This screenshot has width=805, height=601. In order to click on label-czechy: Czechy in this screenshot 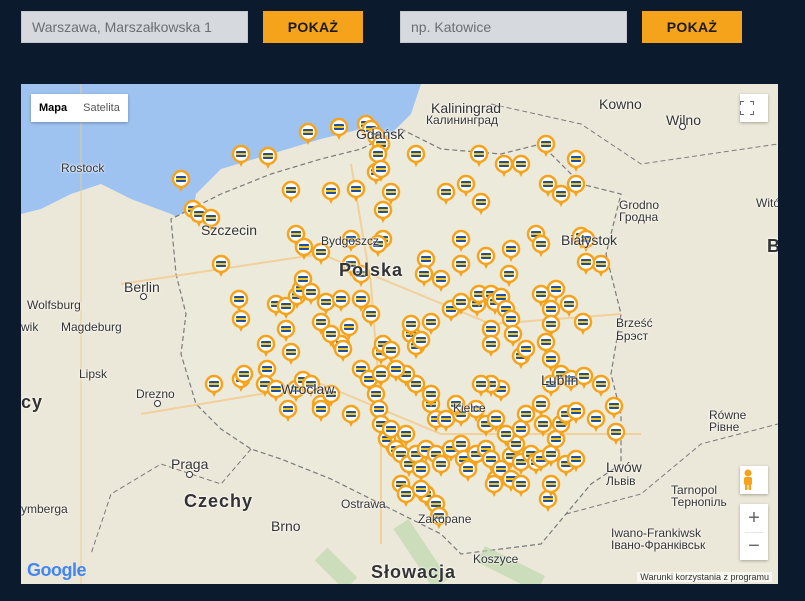, I will do `click(219, 501)`.